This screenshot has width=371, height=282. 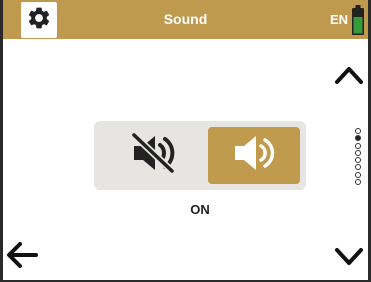 What do you see at coordinates (358, 138) in the screenshot?
I see `page-dot-active` at bounding box center [358, 138].